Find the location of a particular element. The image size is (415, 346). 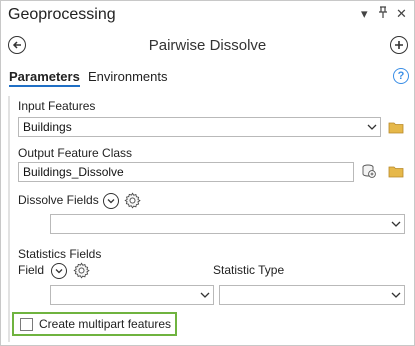

help-icon: ? is located at coordinates (401, 76).